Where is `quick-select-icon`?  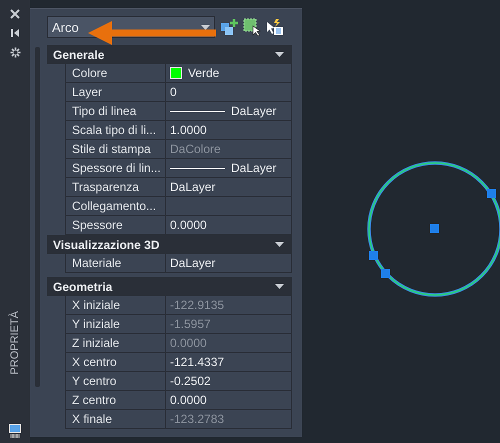 quick-select-icon is located at coordinates (275, 27).